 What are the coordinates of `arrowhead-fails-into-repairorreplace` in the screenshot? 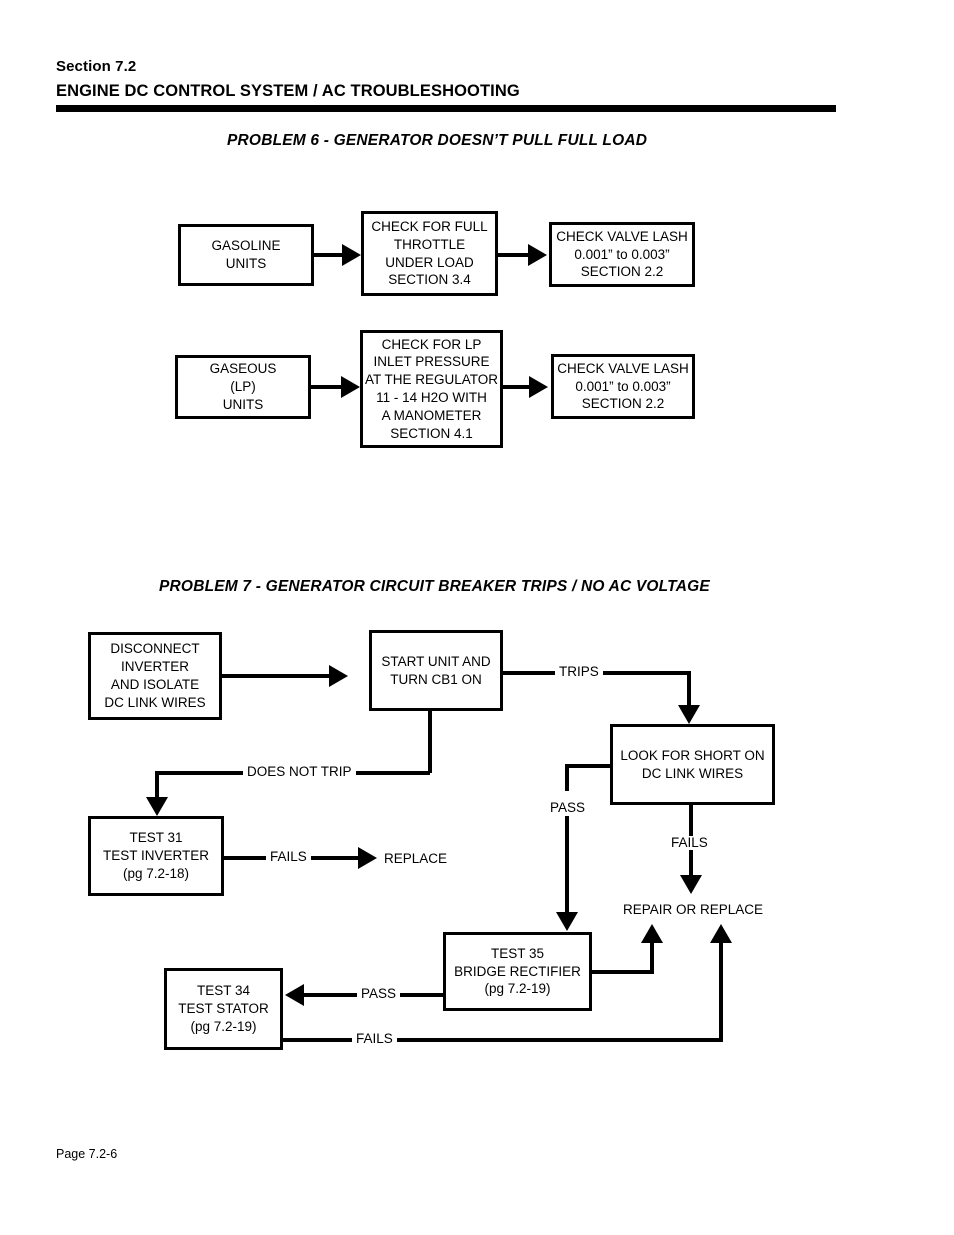 It's located at (691, 884).